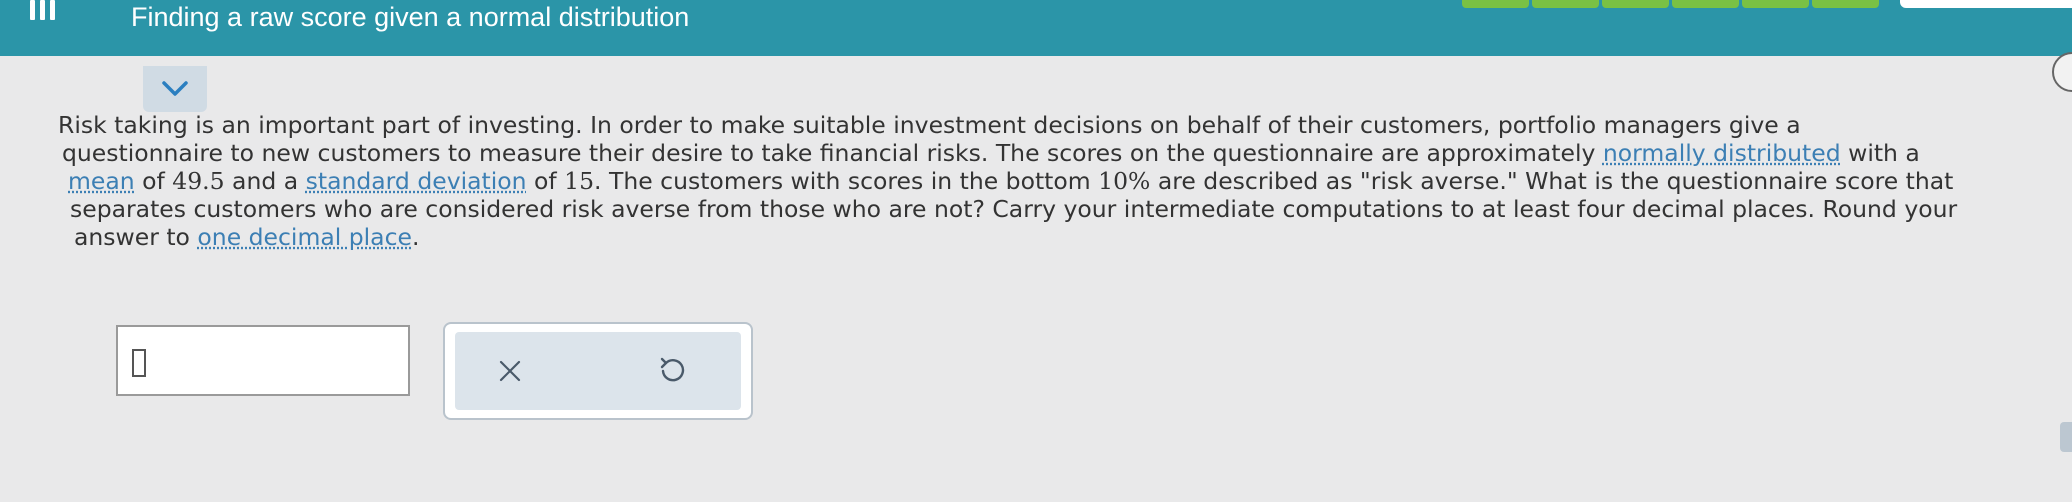 This screenshot has height=502, width=2072. I want to click on action-panel, so click(598, 371).